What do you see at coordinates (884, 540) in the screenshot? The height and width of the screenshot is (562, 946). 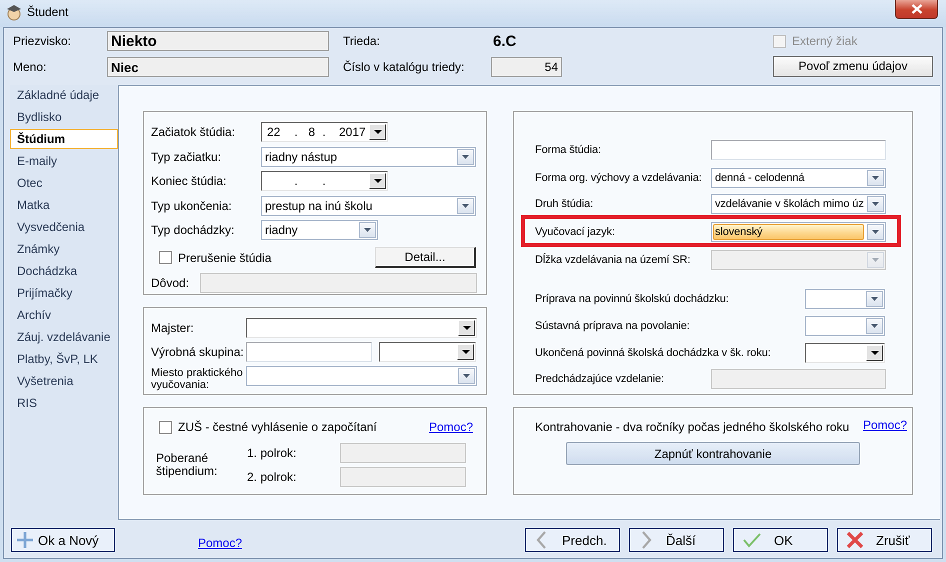 I see `cancel-button: Zrušiť` at bounding box center [884, 540].